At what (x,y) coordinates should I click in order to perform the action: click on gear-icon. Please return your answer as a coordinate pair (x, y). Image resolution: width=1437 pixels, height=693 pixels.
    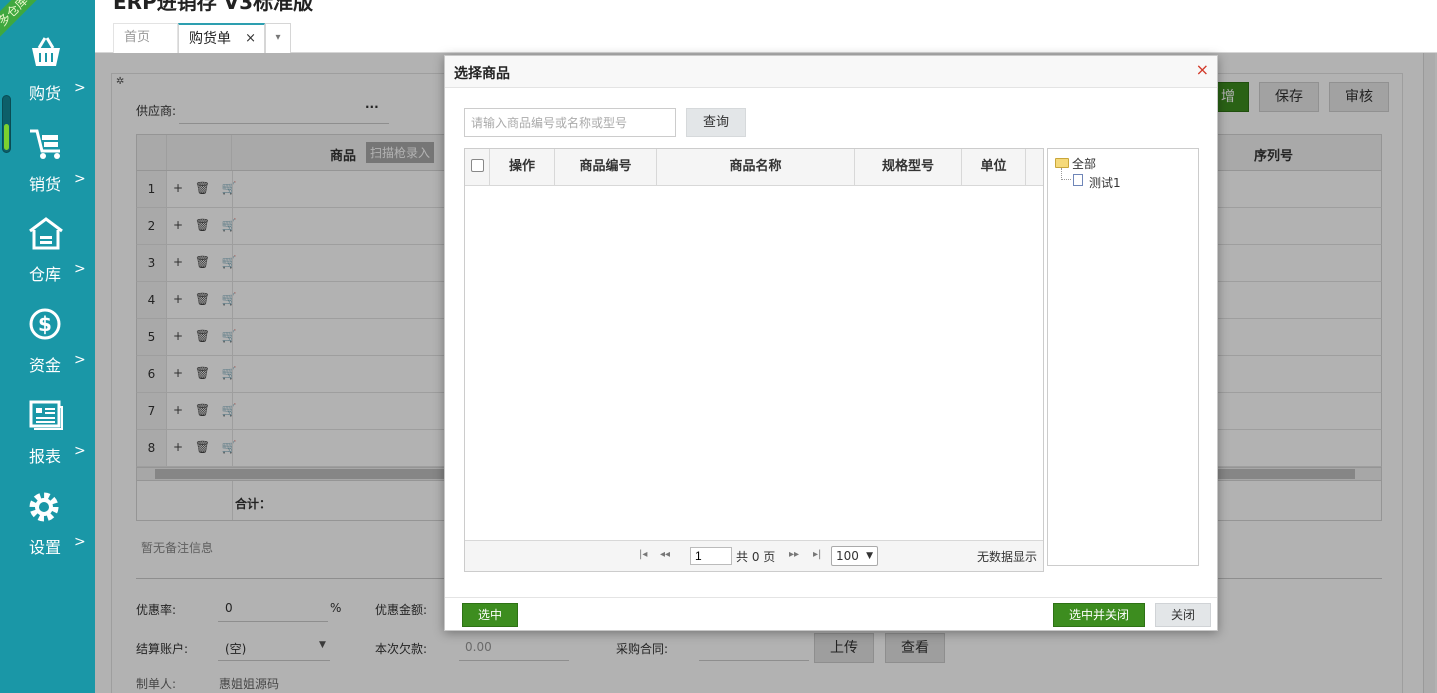
    Looking at the image, I should click on (44, 507).